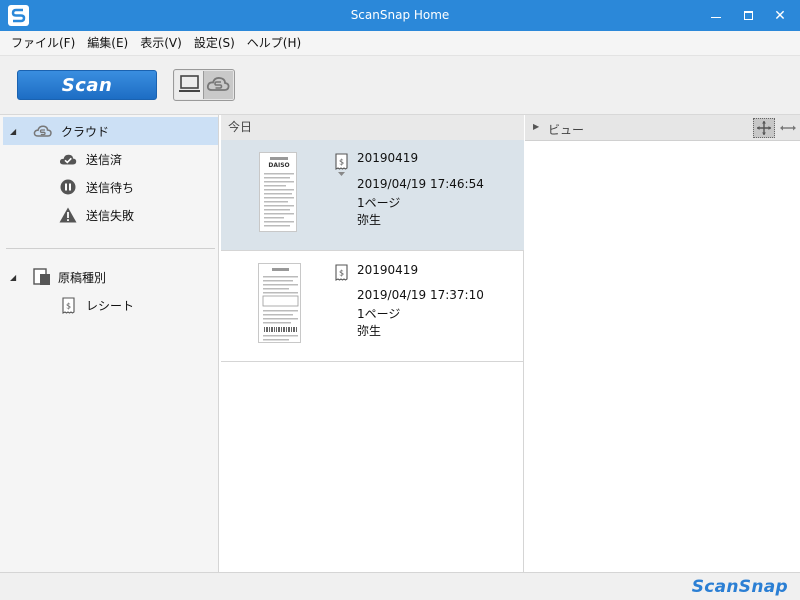 This screenshot has width=800, height=600. I want to click on sidebar-item-label: 送信失敗, so click(110, 215).